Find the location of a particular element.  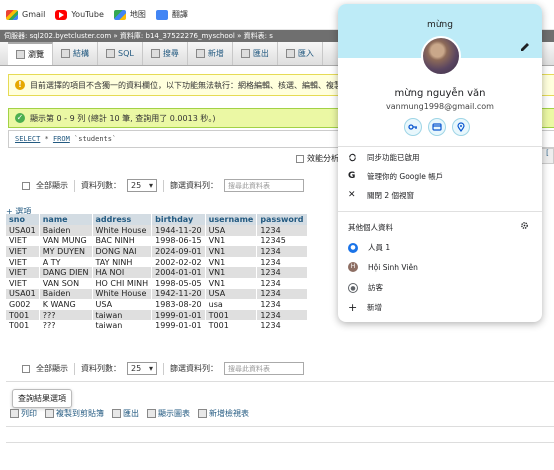

column-header: username is located at coordinates (231, 219).